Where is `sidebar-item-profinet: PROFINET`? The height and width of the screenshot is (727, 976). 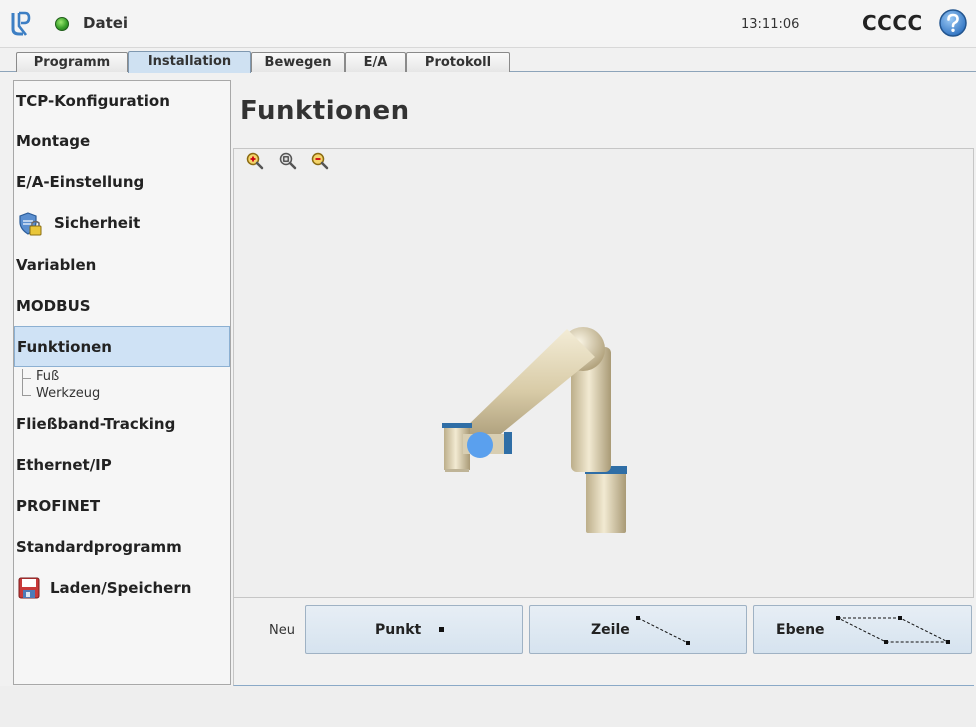
sidebar-item-profinet: PROFINET is located at coordinates (122, 506).